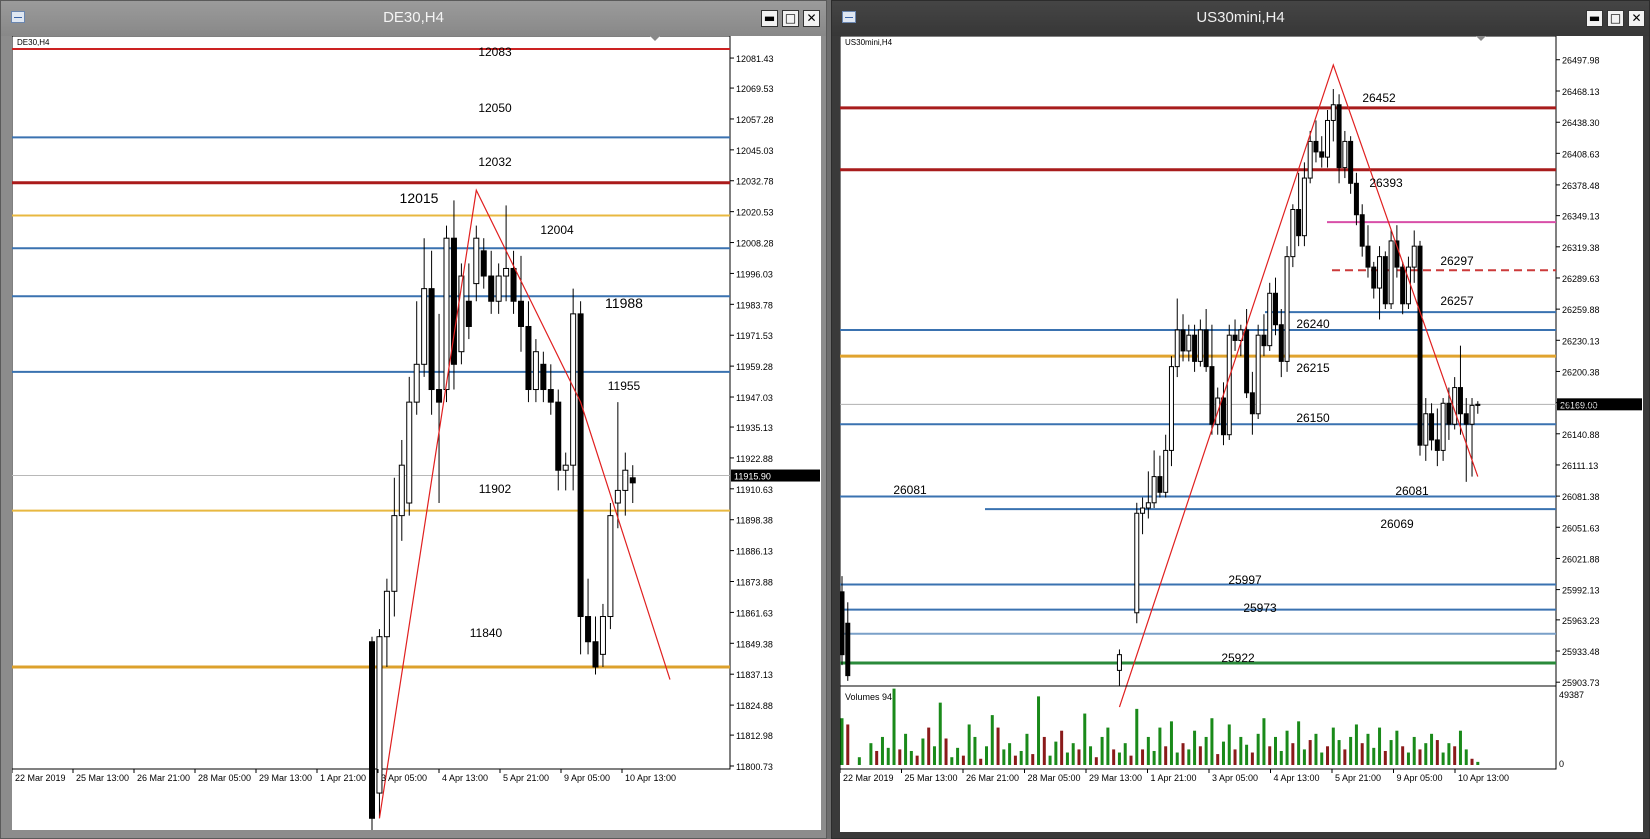  Describe the element at coordinates (1412, 491) in the screenshot. I see `level-annotation: 26081` at that location.